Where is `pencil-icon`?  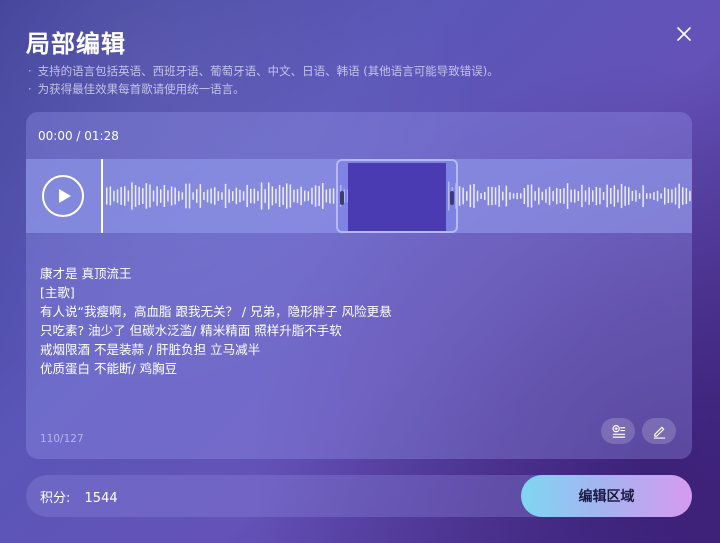 pencil-icon is located at coordinates (659, 432).